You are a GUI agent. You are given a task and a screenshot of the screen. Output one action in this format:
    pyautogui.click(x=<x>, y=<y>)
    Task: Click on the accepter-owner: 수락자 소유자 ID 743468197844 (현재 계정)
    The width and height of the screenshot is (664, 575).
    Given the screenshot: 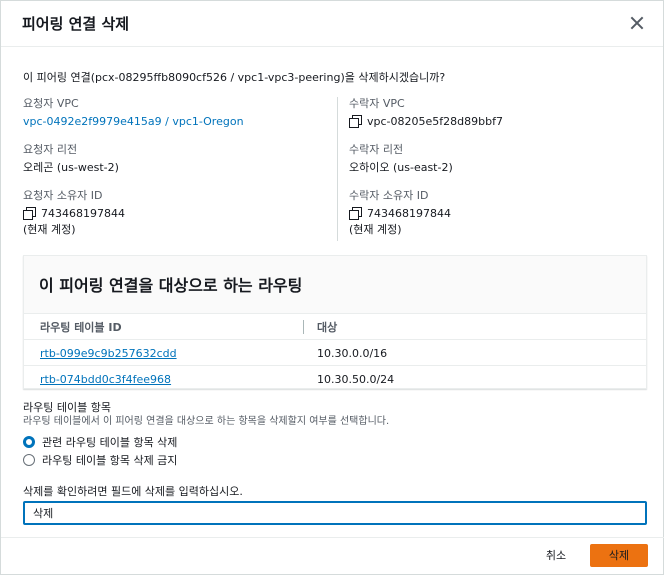 What is the action you would take?
    pyautogui.click(x=499, y=213)
    